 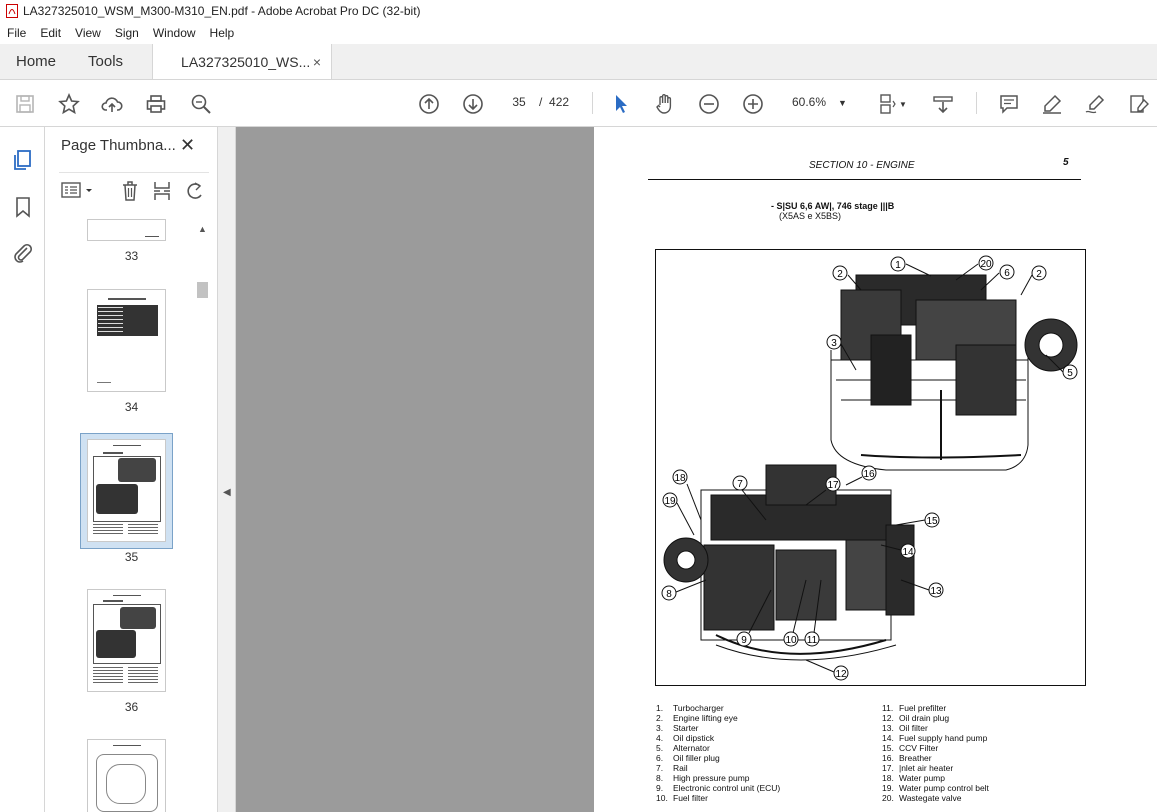 I want to click on callout-14-label: 14, so click(x=908, y=552).